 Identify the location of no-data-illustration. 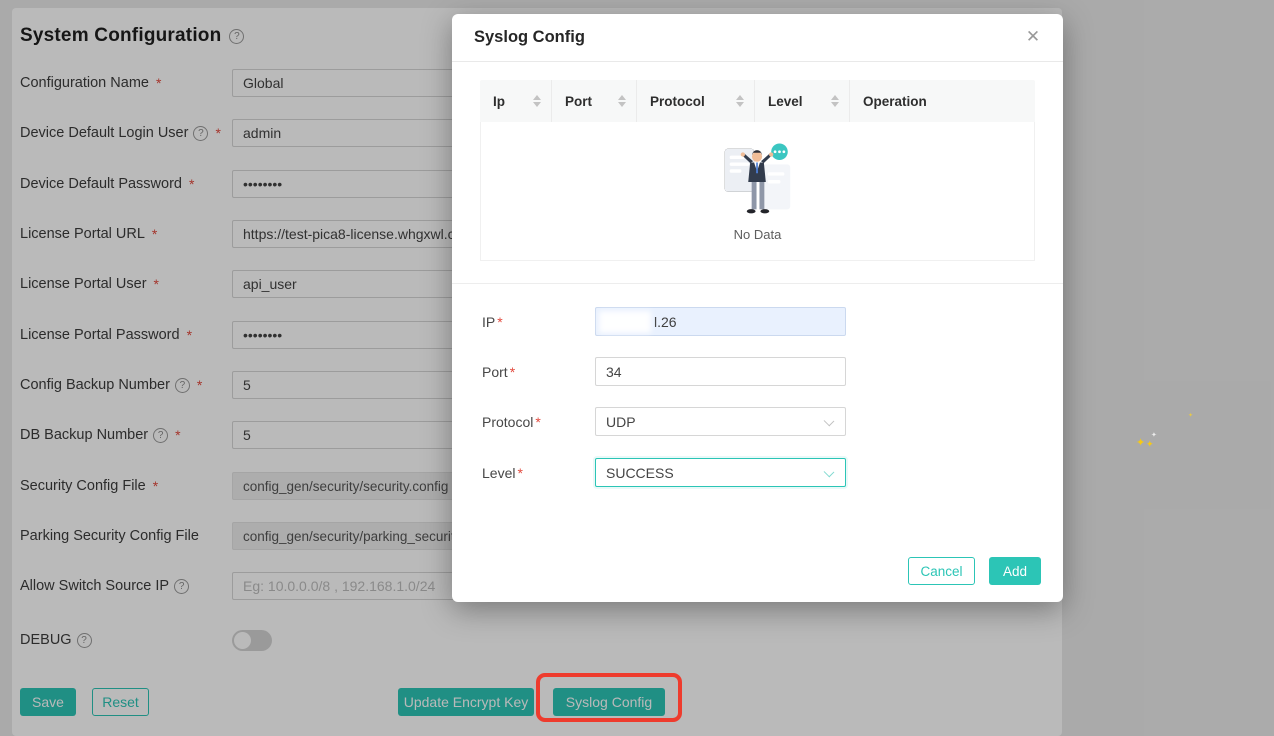
(757, 177).